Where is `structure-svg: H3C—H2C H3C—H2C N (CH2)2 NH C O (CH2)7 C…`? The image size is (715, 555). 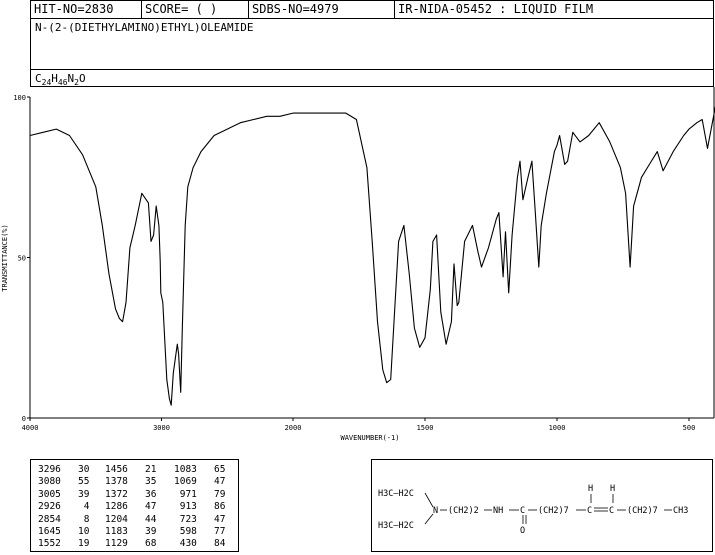
structure-svg: H3C—H2C H3C—H2C N (CH2)2 NH C O (CH2)7 C… is located at coordinates (533, 510).